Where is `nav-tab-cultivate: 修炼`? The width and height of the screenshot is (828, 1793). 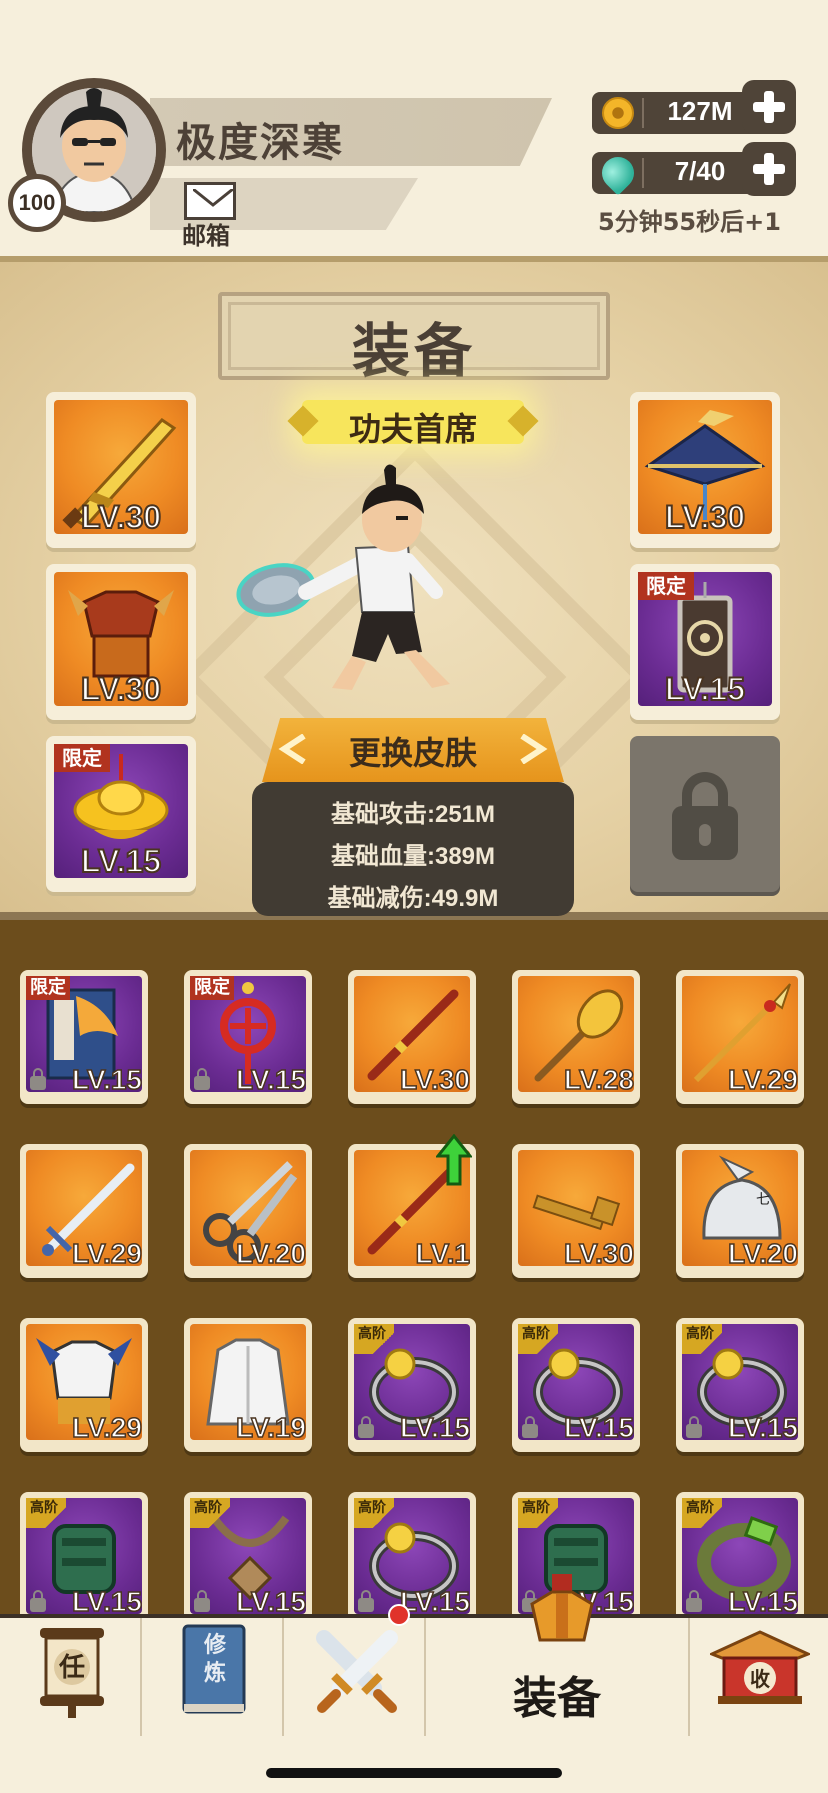 nav-tab-cultivate: 修炼 is located at coordinates (213, 1677).